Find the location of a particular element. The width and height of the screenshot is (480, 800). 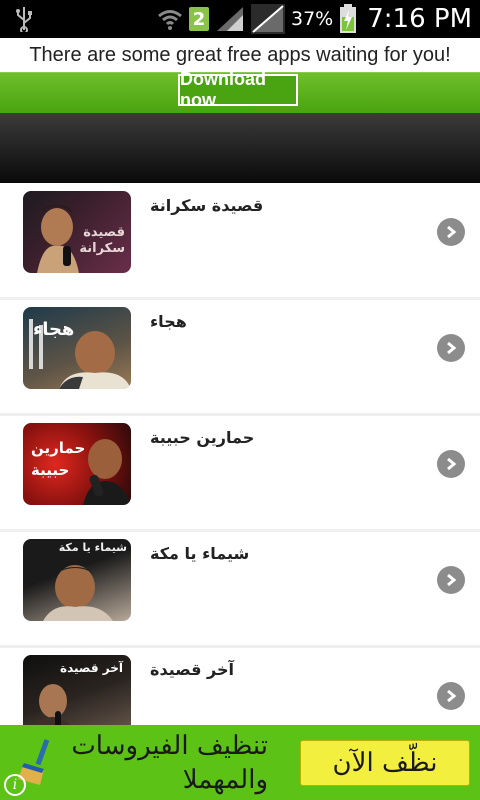

list-item: قصيدة سكرانة قصيدة سكرانة is located at coordinates (240, 240).